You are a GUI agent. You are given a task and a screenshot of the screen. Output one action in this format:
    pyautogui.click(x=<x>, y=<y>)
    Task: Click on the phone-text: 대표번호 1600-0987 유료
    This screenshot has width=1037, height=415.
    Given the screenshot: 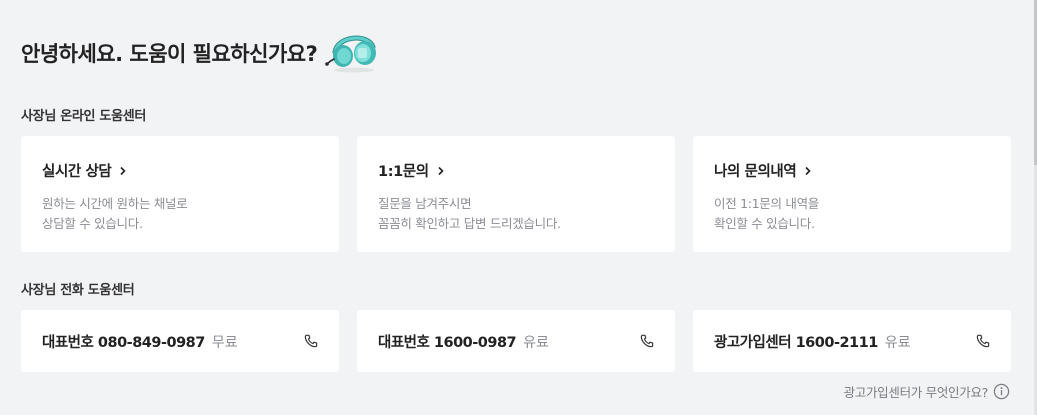 What is the action you would take?
    pyautogui.click(x=463, y=341)
    